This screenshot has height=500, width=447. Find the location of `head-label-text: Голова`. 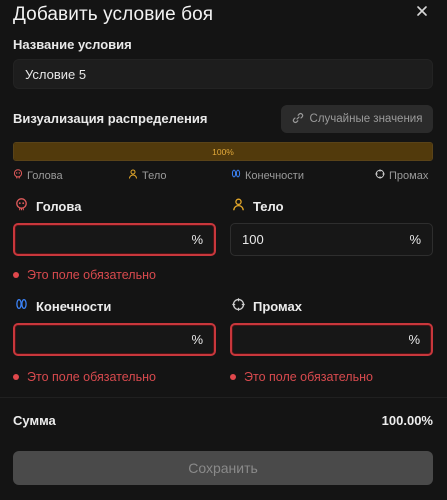

head-label-text: Голова is located at coordinates (59, 206).